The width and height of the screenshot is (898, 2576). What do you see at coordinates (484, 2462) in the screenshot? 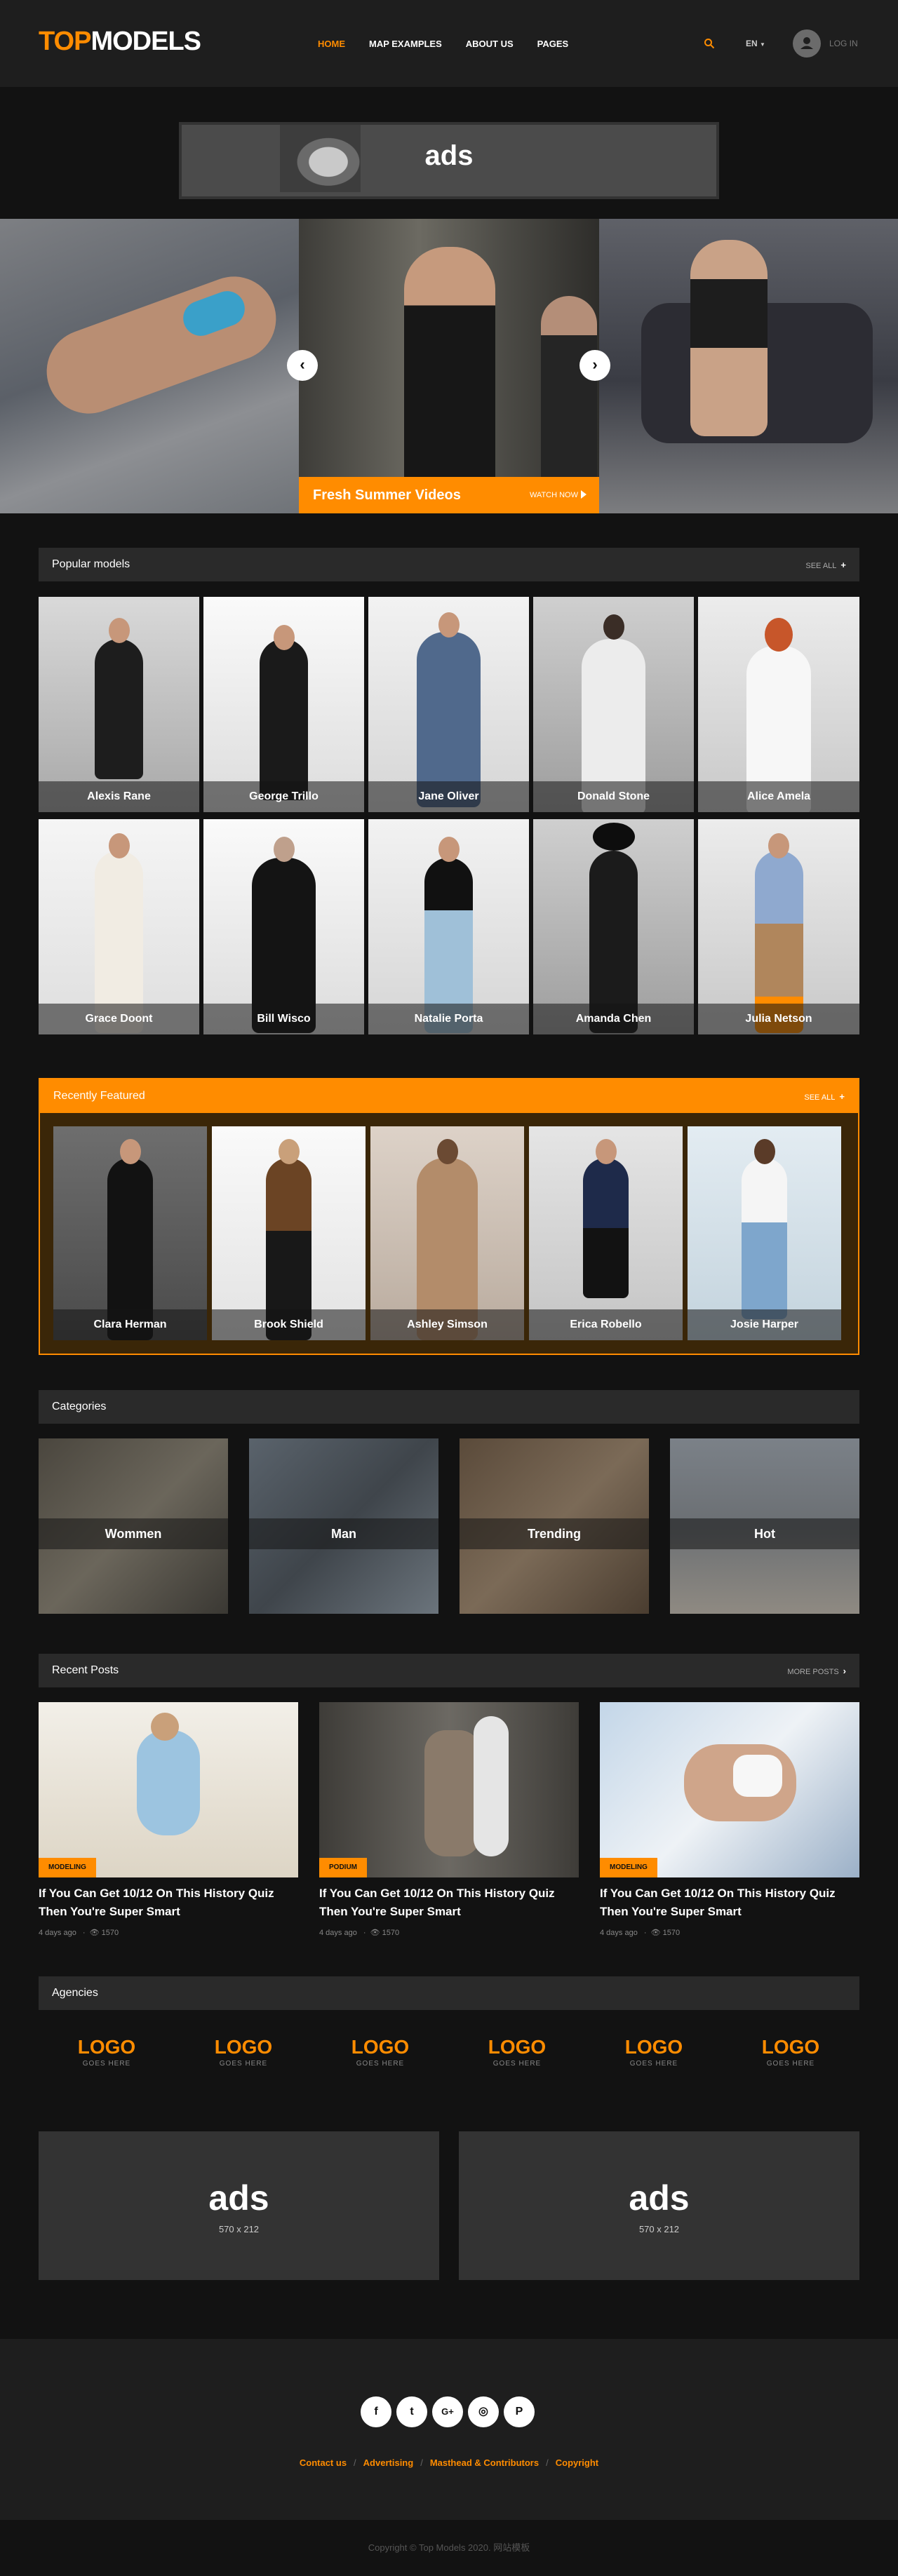
I see `footer-link-masthead: Masthead & Contributors` at bounding box center [484, 2462].